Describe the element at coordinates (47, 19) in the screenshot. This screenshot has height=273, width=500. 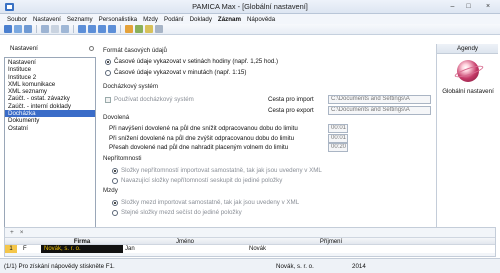
I see `menu-nastaveni: Nastavení` at that location.